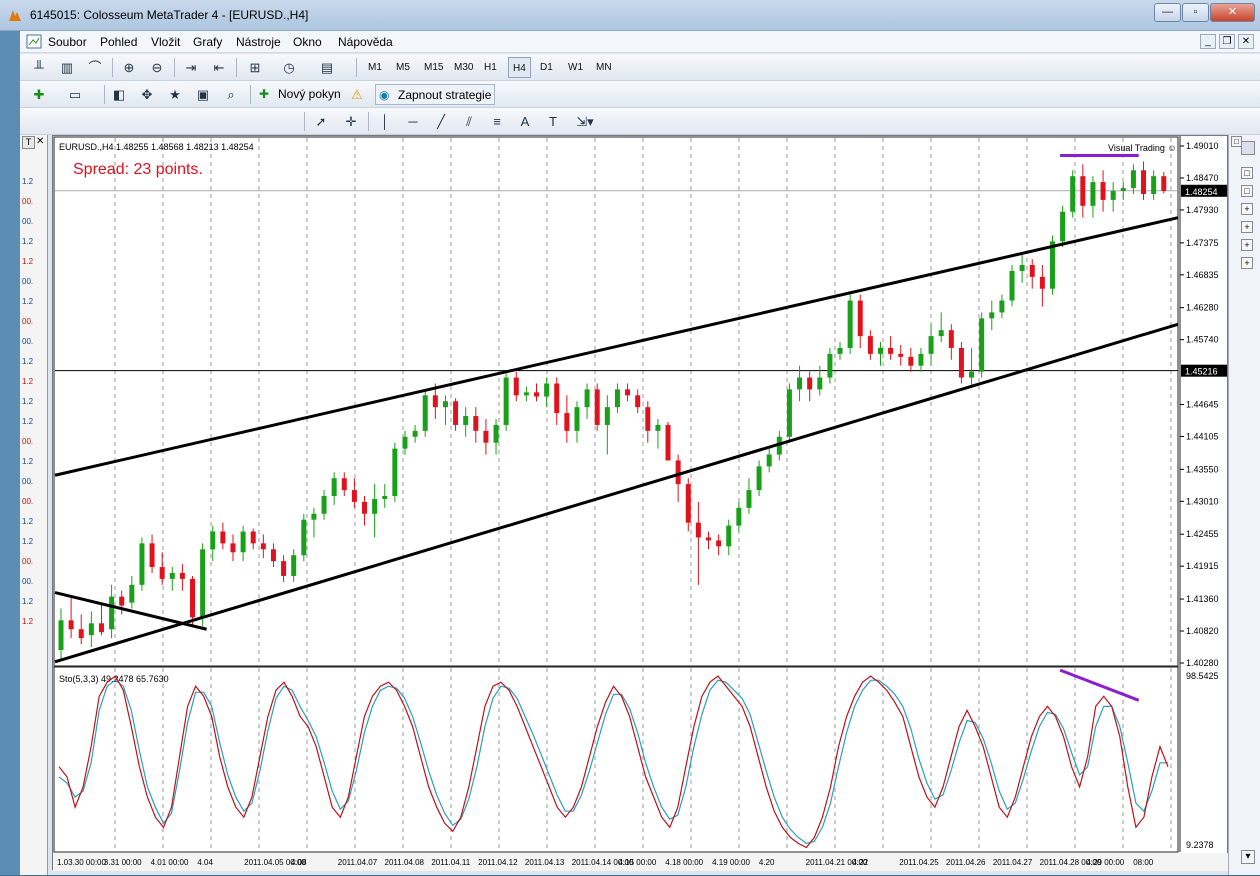 Image resolution: width=1260 pixels, height=876 pixels. I want to click on profiles-icon: ▭, so click(75, 94).